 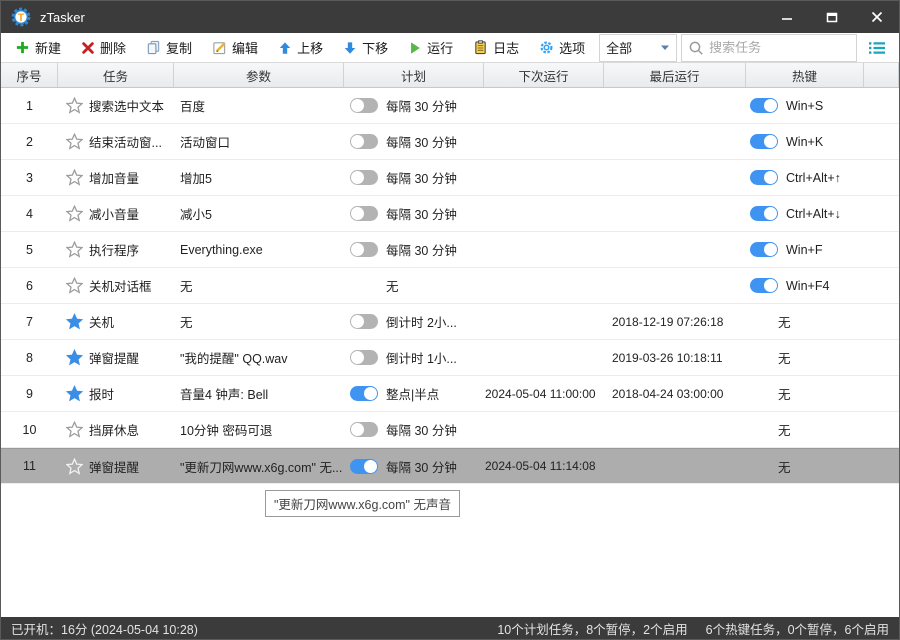 What do you see at coordinates (696, 48) in the screenshot?
I see `search-icon` at bounding box center [696, 48].